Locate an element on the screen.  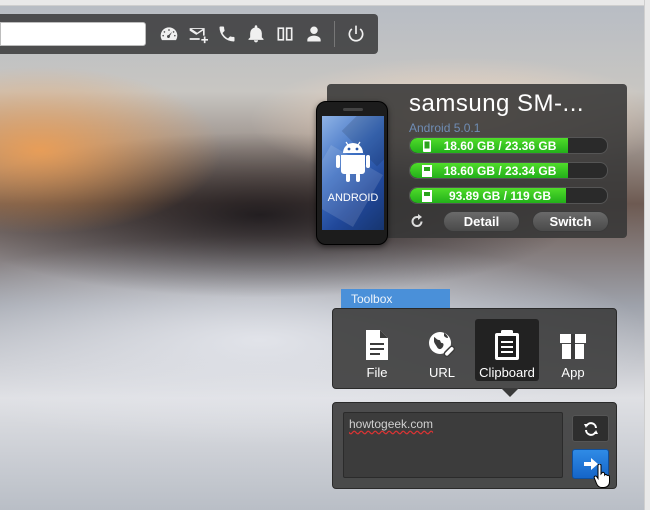
device-os-version: Android 5.0.1 is located at coordinates (445, 128).